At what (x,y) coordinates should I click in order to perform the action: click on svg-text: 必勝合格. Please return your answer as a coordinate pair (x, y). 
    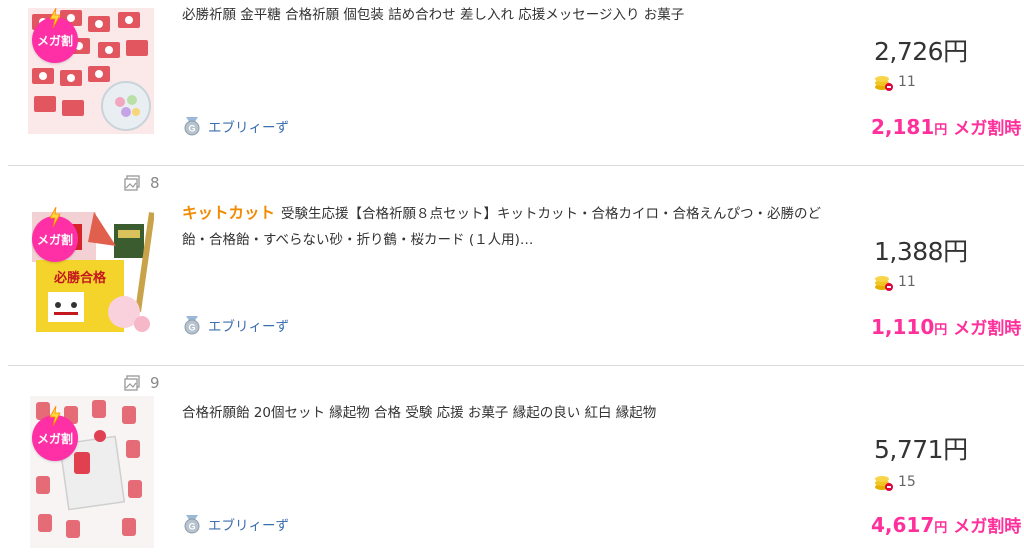
    Looking at the image, I should click on (80, 278).